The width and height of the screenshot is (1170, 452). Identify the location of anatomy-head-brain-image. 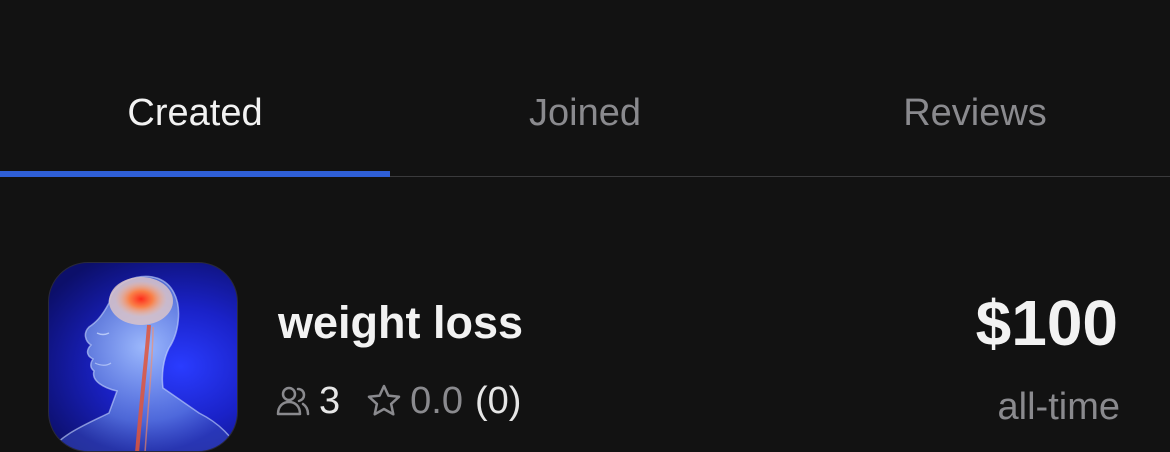
(143, 363).